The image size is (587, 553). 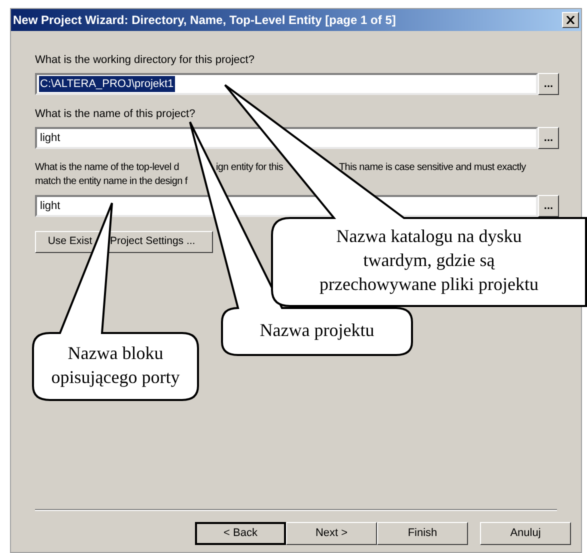 I want to click on callout-text: Nazwa katalogu na dysku twardym, gdzie są przechowywane pliki projektu, so click(x=429, y=260).